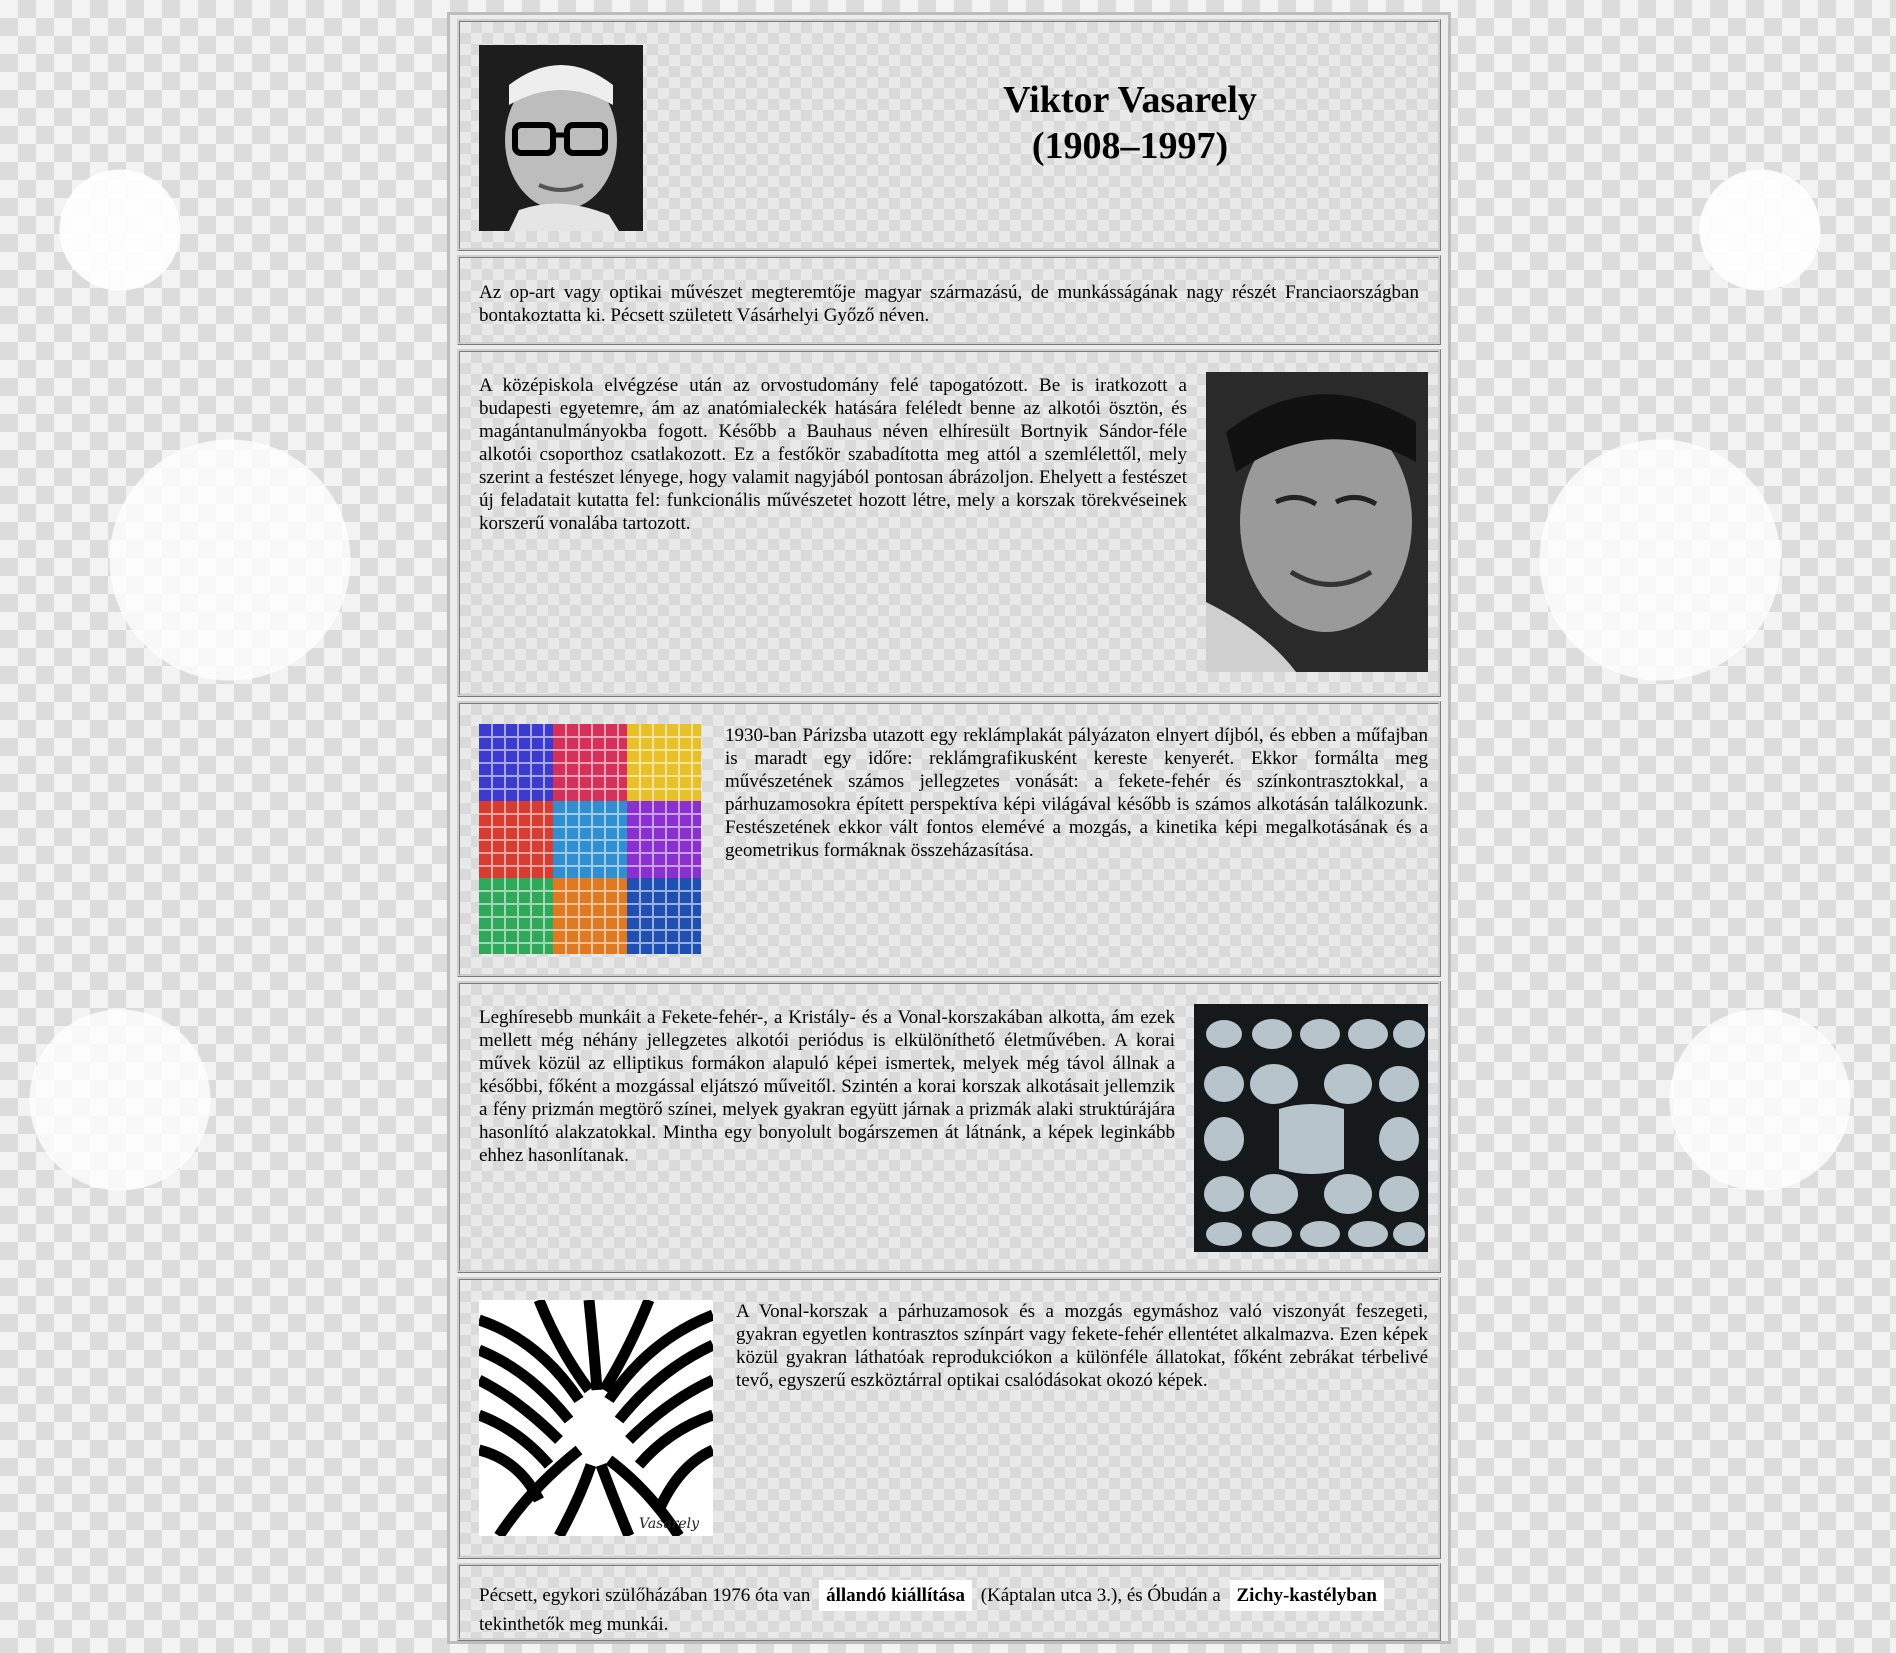 The height and width of the screenshot is (1653, 1896). I want to click on artwork-signature: Vasarely, so click(669, 1524).